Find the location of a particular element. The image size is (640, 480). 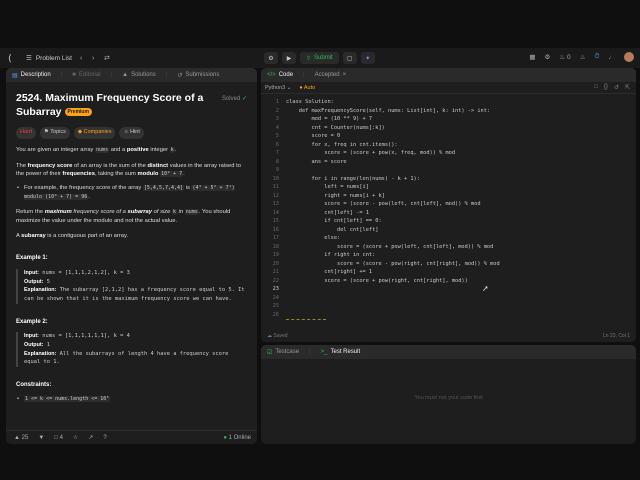

tab-label: Description is located at coordinates (35, 75).